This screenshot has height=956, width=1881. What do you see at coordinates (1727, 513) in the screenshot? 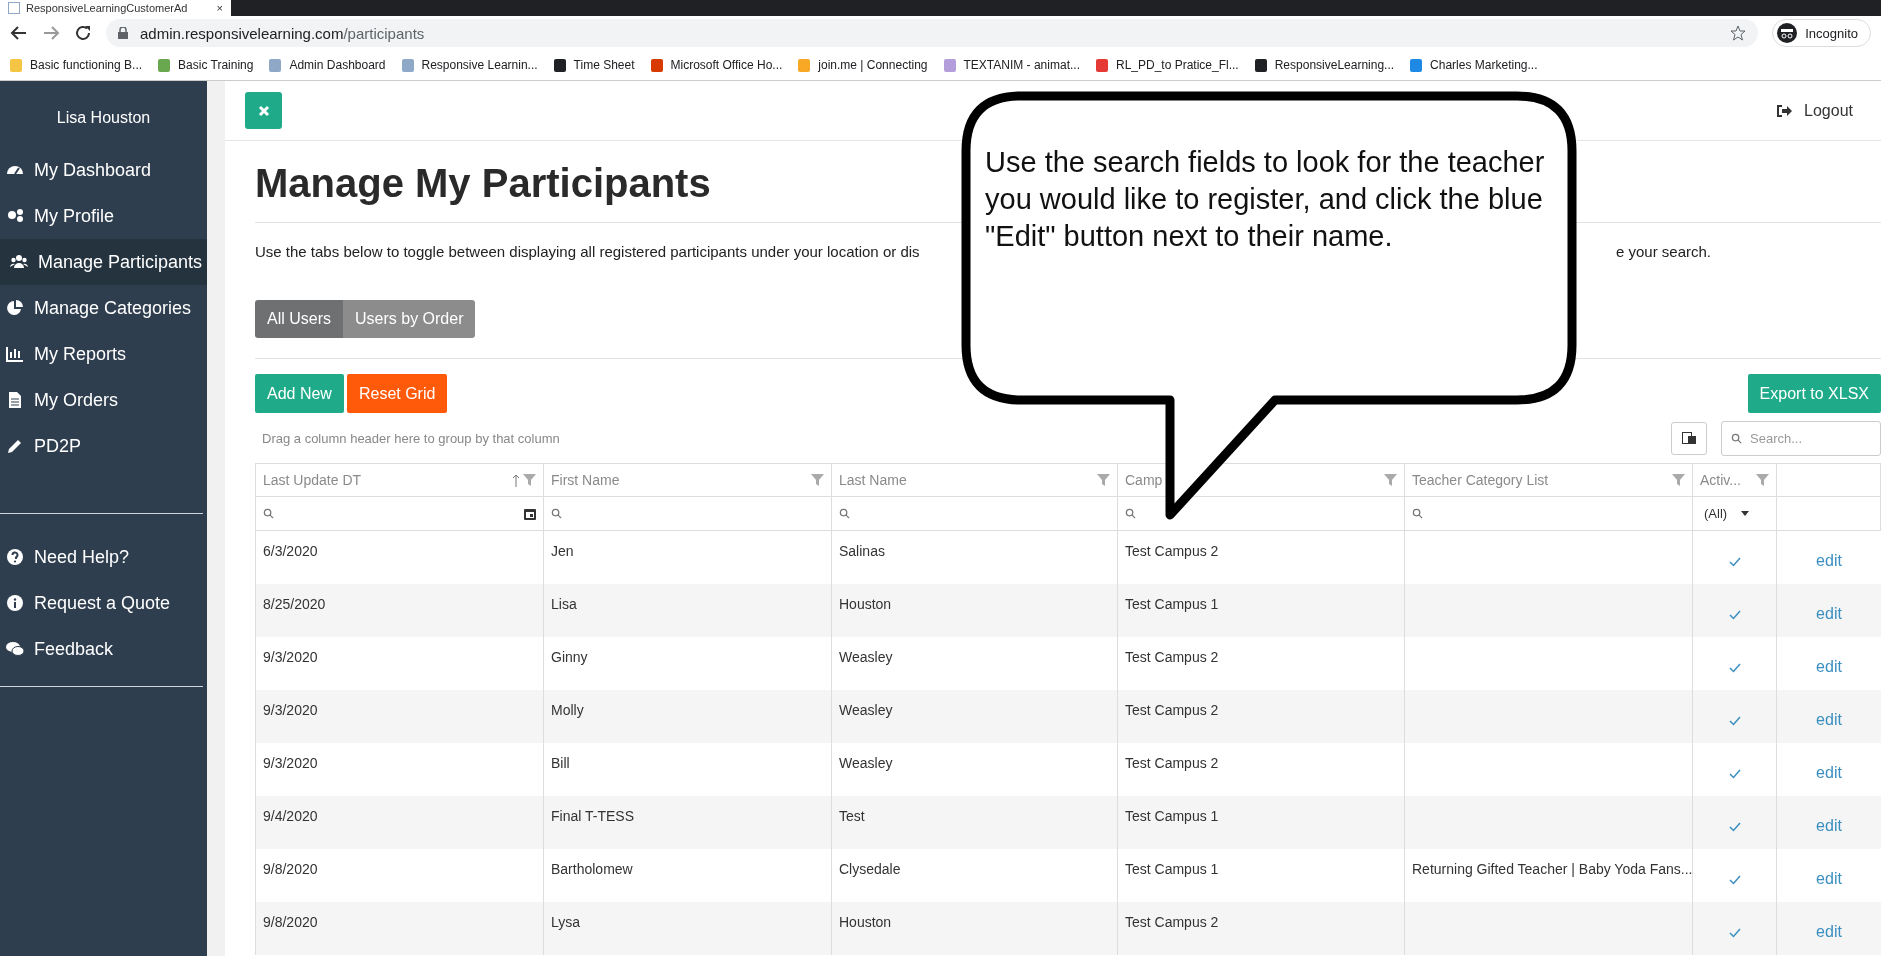
I see `active-filter-dropdown: (All)` at bounding box center [1727, 513].